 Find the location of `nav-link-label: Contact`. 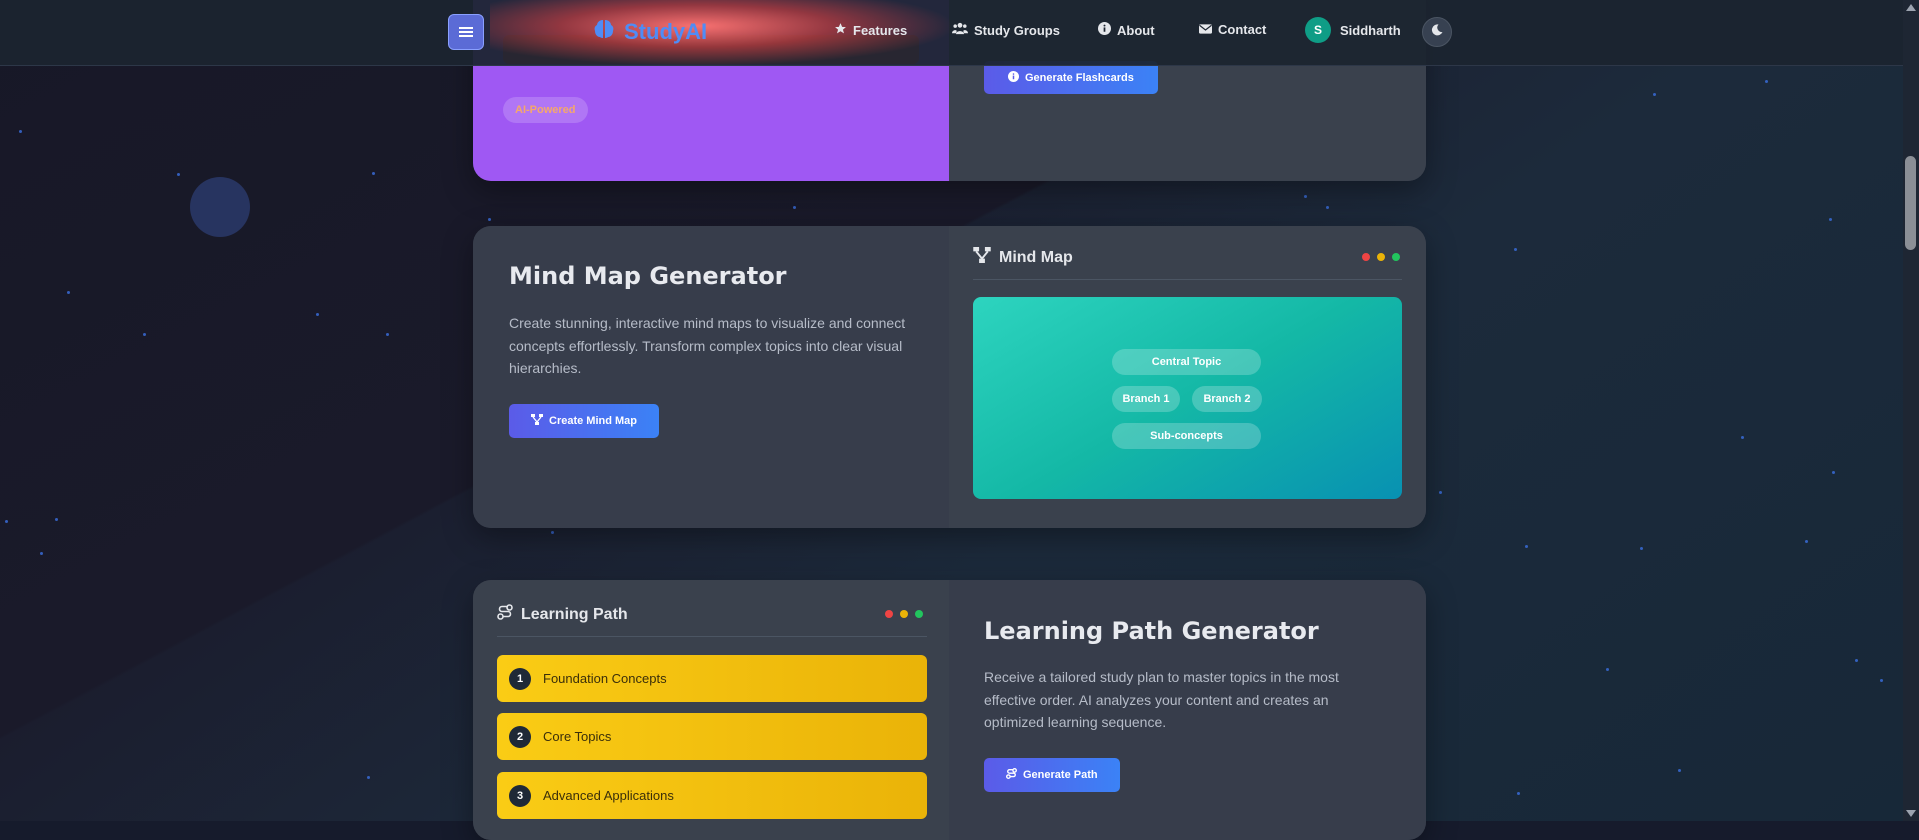

nav-link-label: Contact is located at coordinates (1242, 29).